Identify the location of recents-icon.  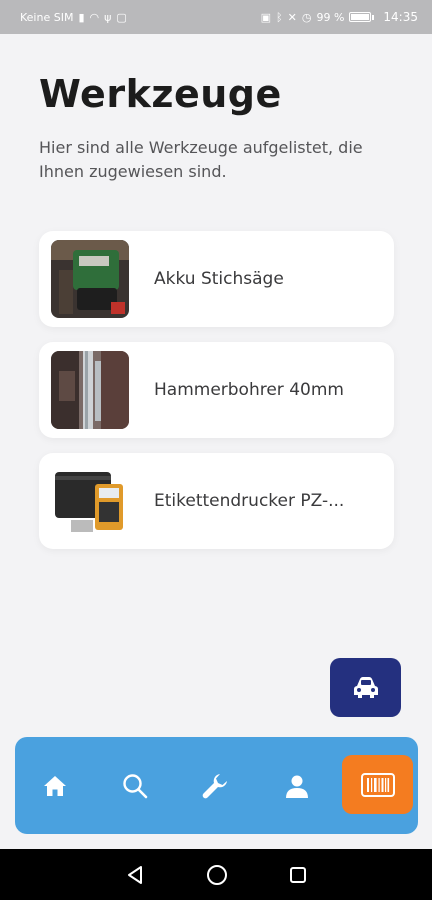
(298, 875).